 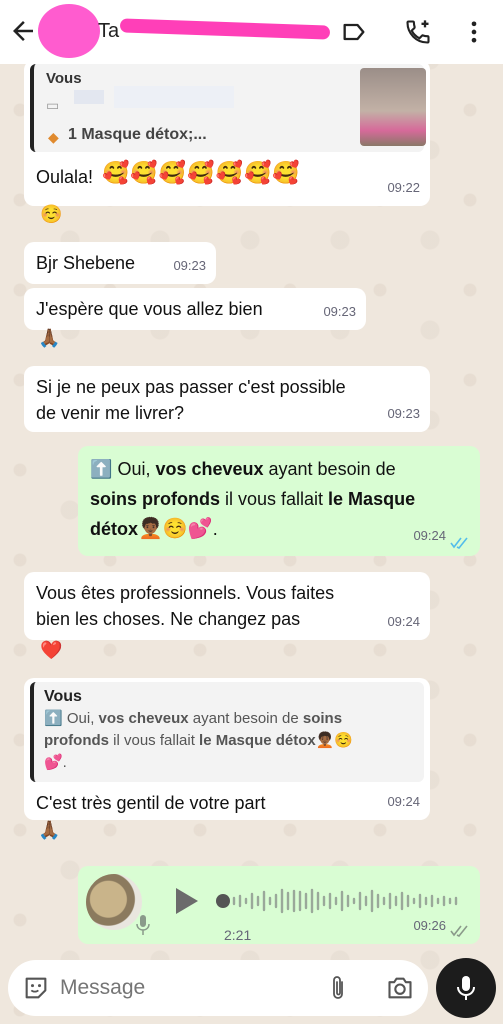 I want to click on emoji-row: 🧑🏾‍🦱☺️💕, so click(x=175, y=529).